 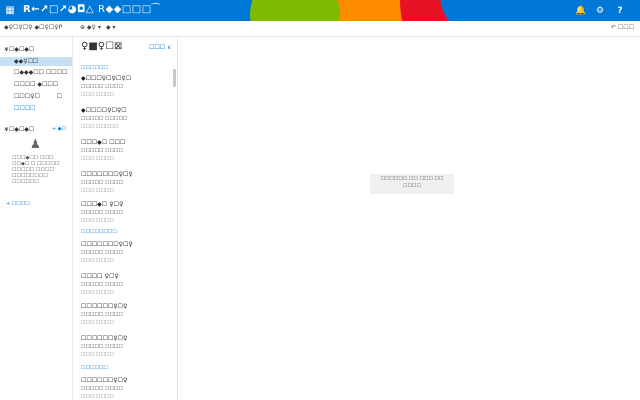 I want to click on app-name: R◆◆□□□⁀, so click(x=129, y=9).